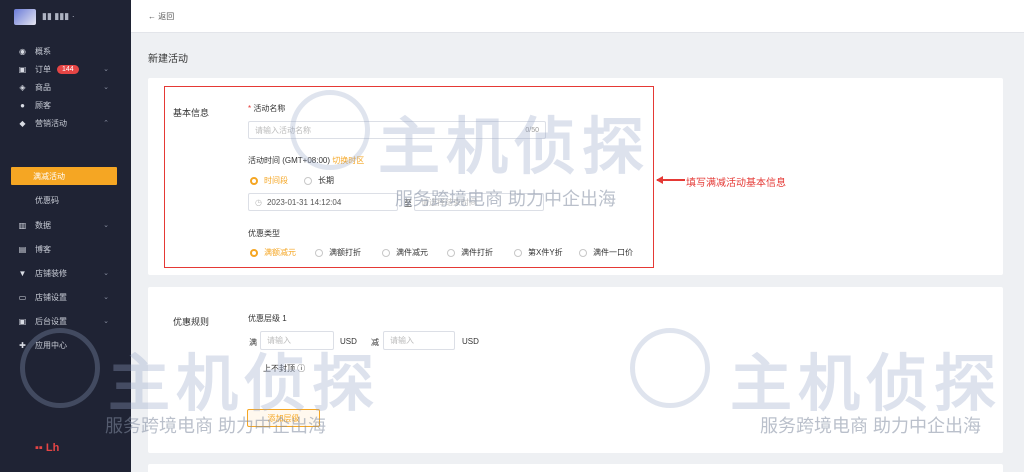 The width and height of the screenshot is (1024, 472). What do you see at coordinates (106, 123) in the screenshot?
I see `chevron-up-icon: ⌃` at bounding box center [106, 123].